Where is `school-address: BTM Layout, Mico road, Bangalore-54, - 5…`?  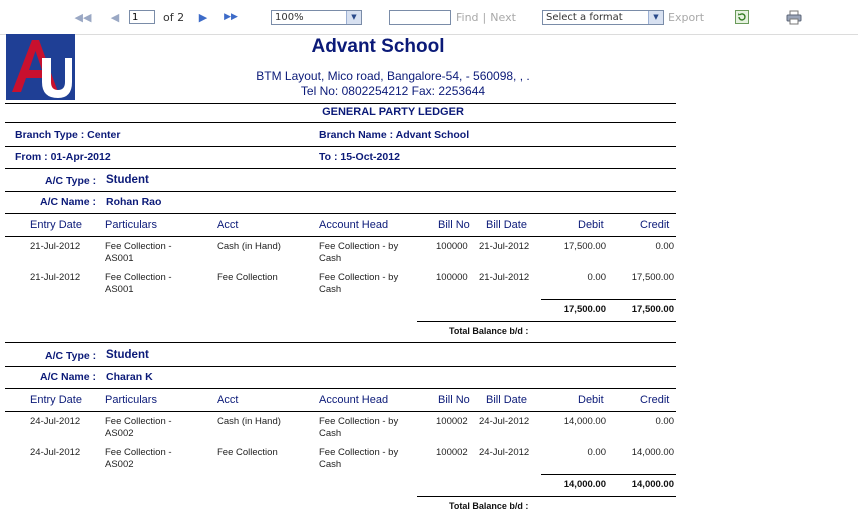
school-address: BTM Layout, Mico road, Bangalore-54, - 5… is located at coordinates (393, 76).